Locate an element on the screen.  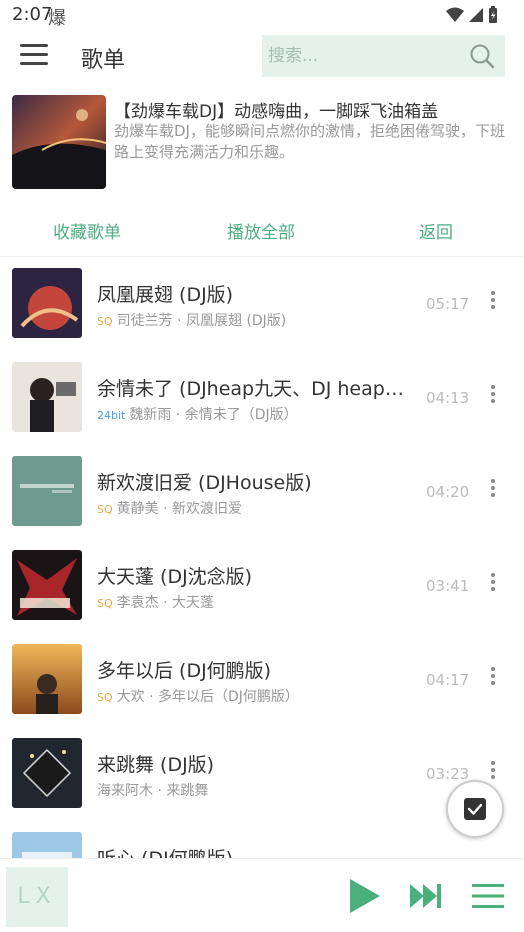
multi-select-button is located at coordinates (475, 809).